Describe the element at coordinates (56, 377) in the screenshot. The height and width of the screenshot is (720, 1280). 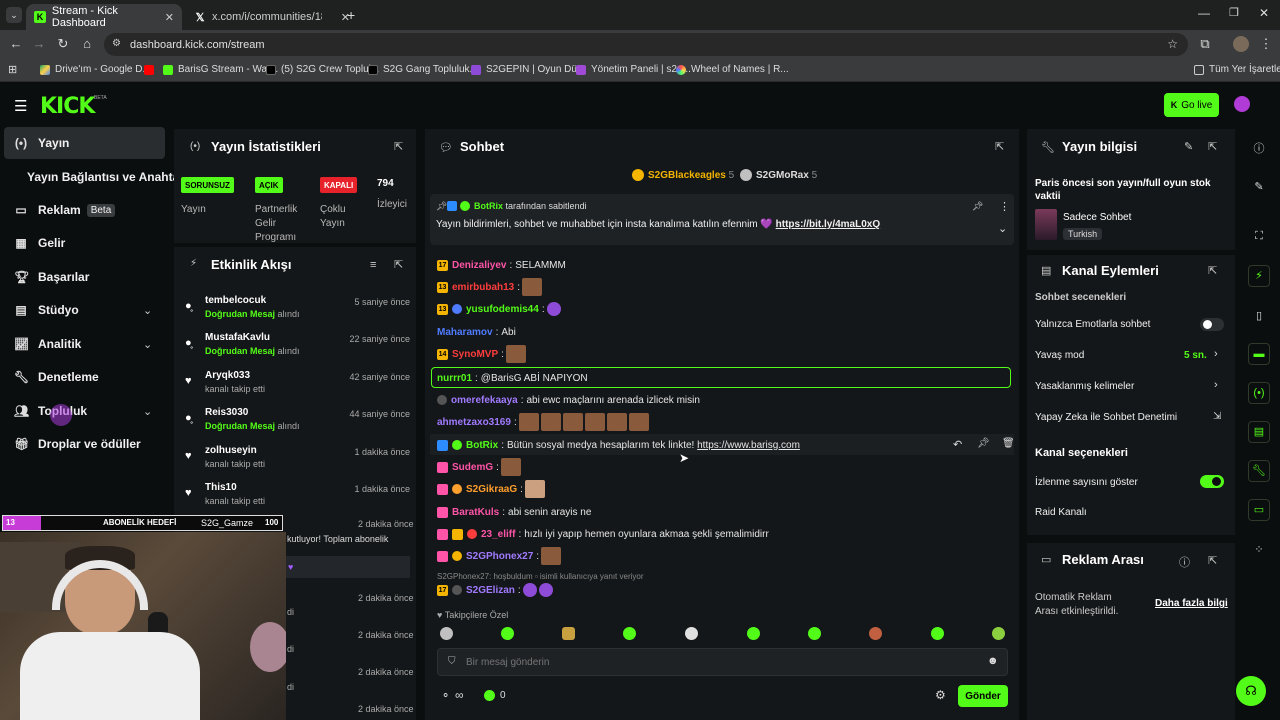
I see `sidebar-item-denetleme: 🔧︎ Denetleme` at that location.